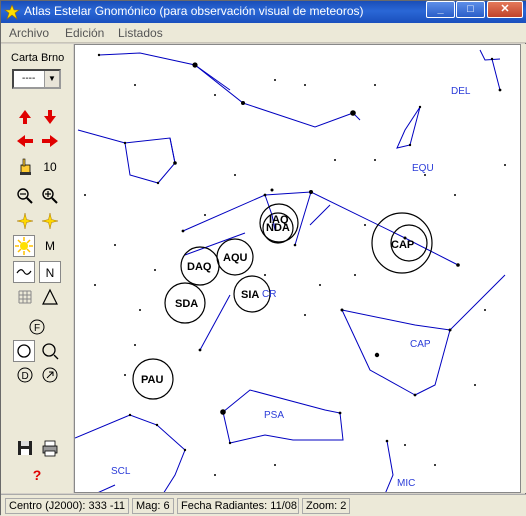 Image resolution: width=526 pixels, height=516 pixels. I want to click on menu-archivo: Archivo, so click(29, 33).